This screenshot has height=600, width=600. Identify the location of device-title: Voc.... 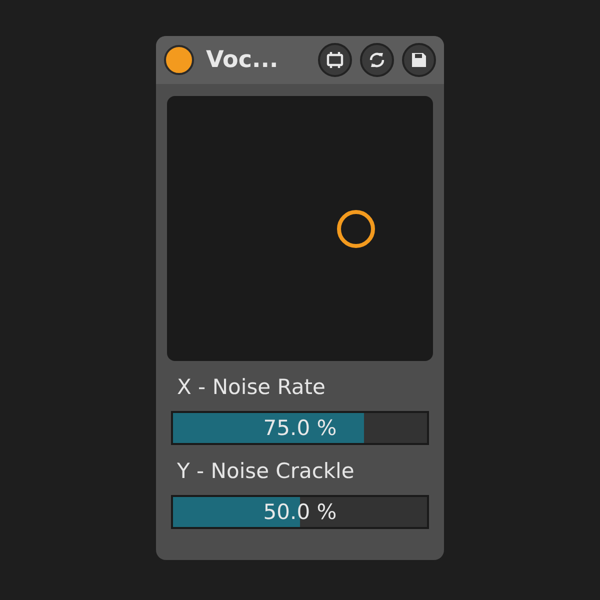
(242, 60).